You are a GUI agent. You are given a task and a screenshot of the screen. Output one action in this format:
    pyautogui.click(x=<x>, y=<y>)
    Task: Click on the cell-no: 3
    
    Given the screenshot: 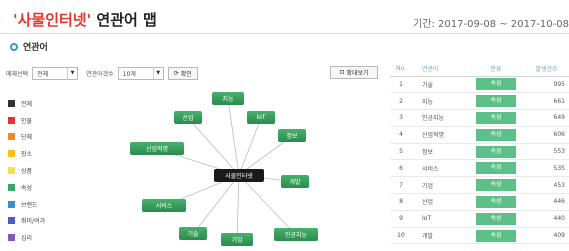 What is the action you would take?
    pyautogui.click(x=401, y=118)
    